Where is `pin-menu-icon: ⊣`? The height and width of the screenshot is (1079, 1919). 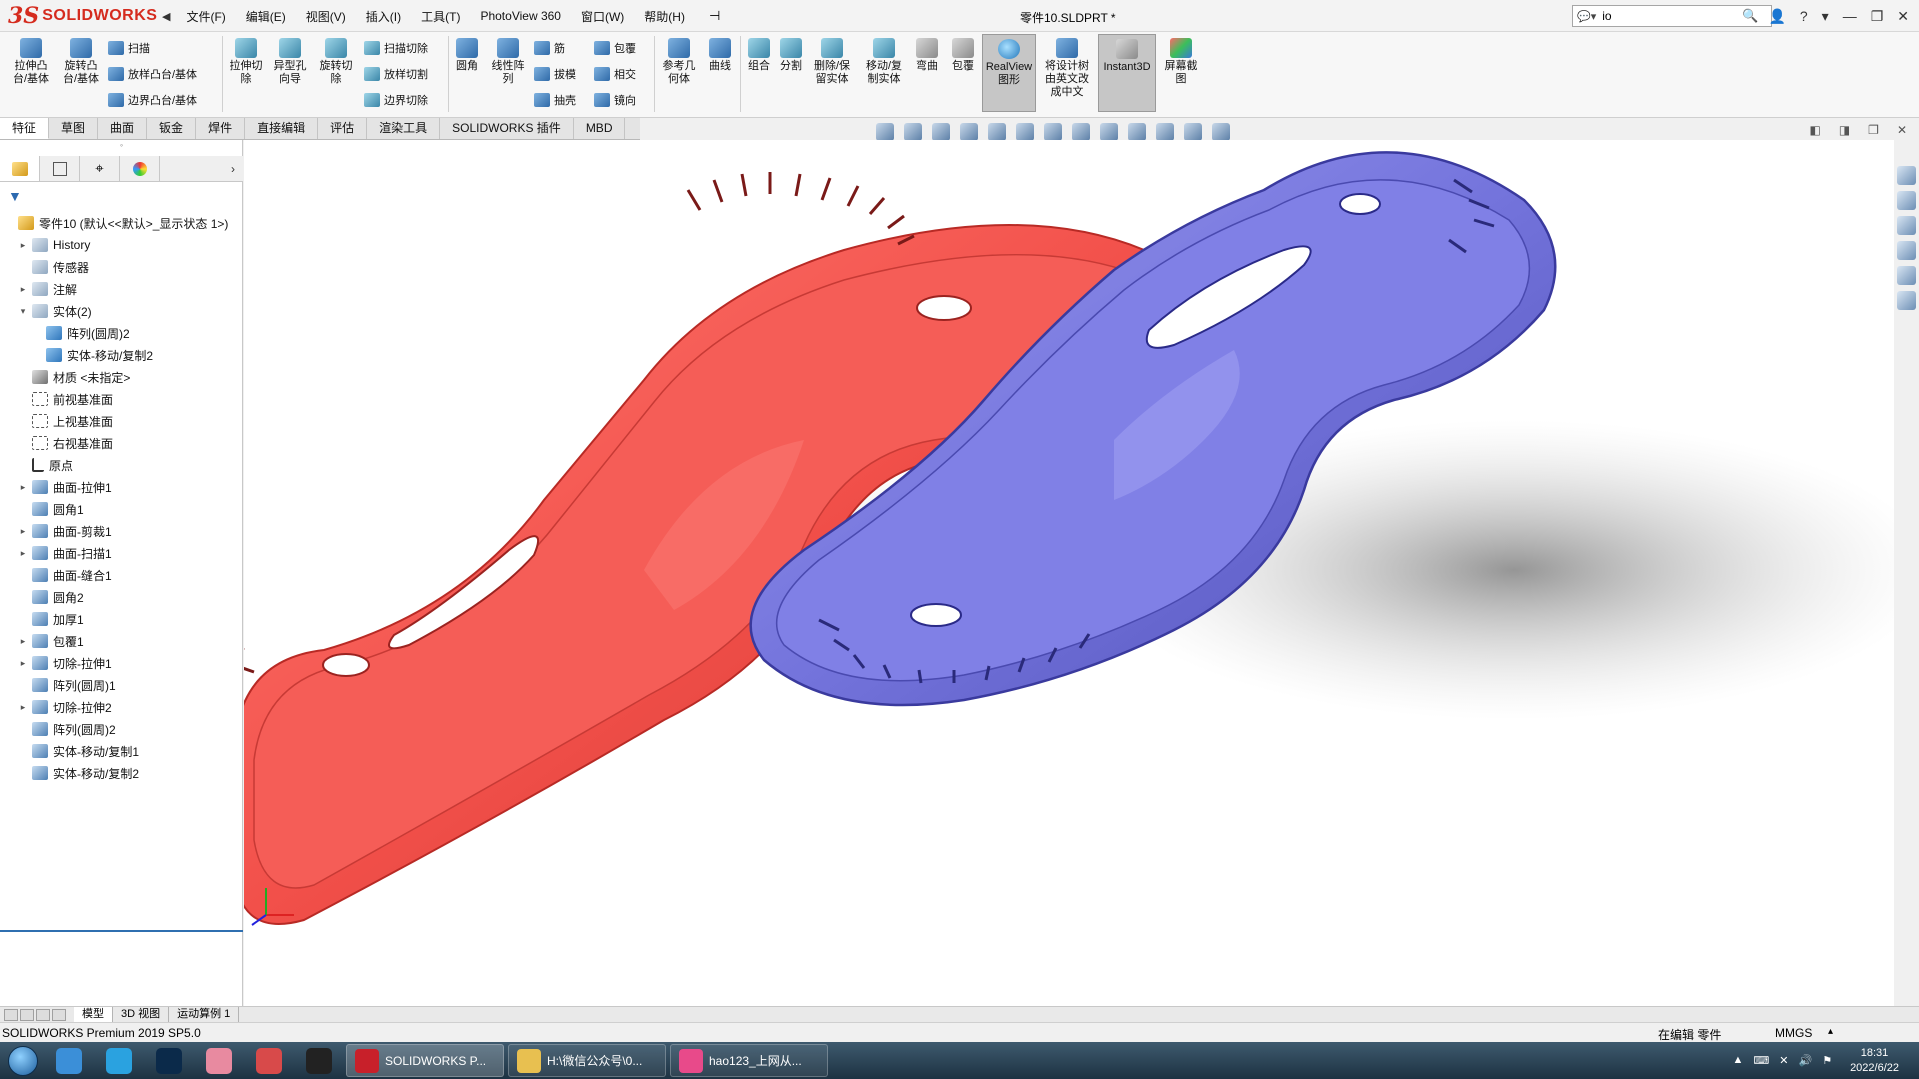 pin-menu-icon: ⊣ is located at coordinates (714, 16).